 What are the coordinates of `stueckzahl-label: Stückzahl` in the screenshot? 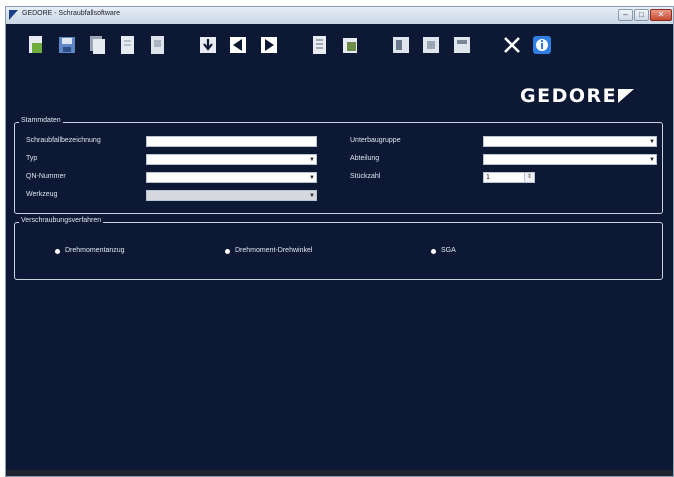 It's located at (365, 176).